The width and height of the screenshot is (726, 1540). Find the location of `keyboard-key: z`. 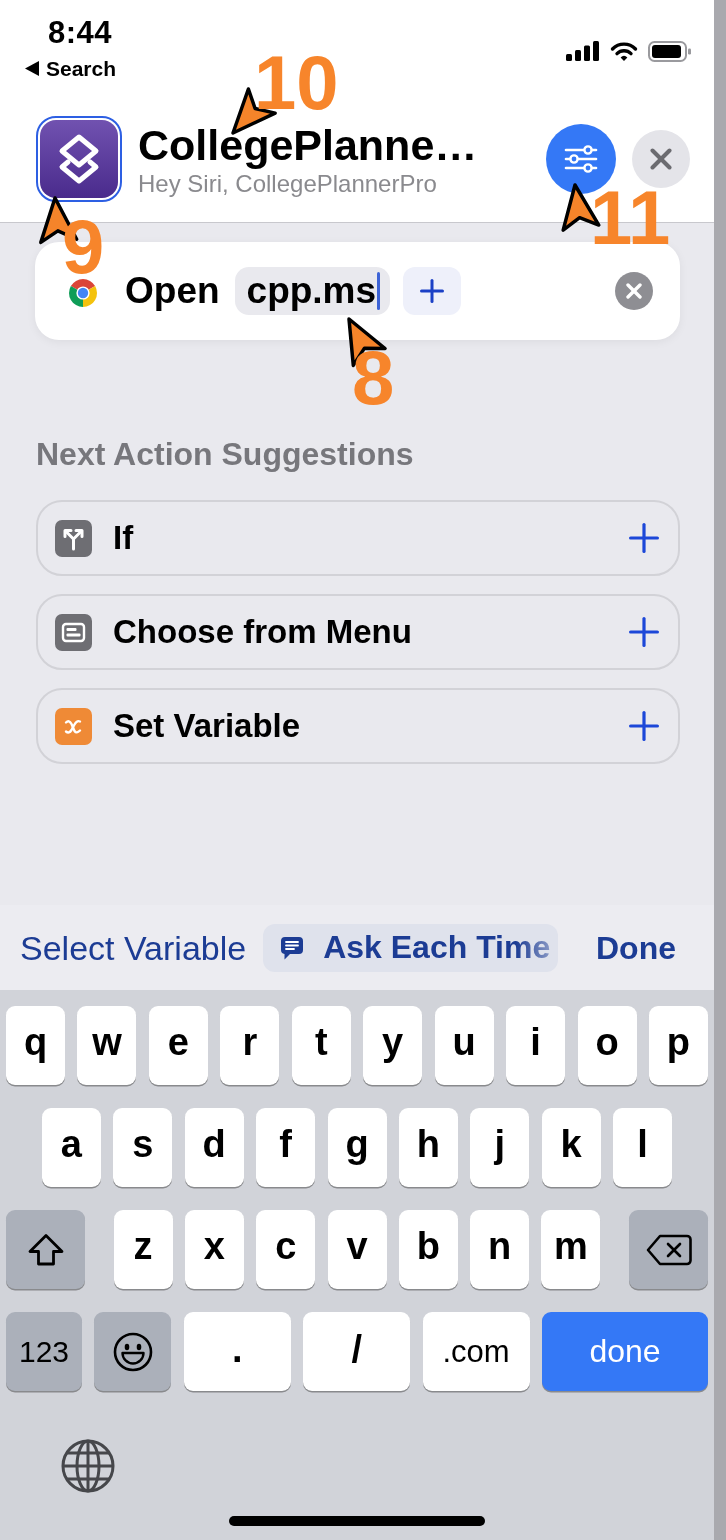

keyboard-key: z is located at coordinates (143, 1249).